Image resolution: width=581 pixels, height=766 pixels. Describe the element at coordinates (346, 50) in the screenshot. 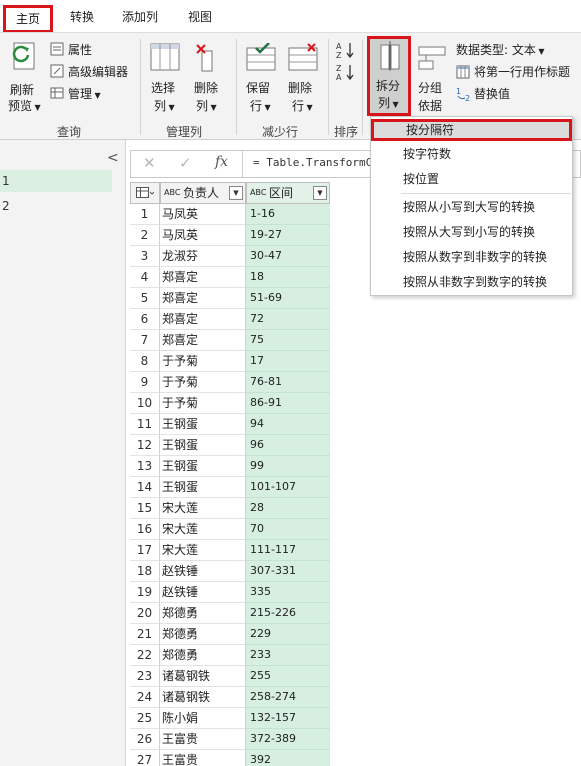

I see `sort-ascending-button: AZ` at that location.